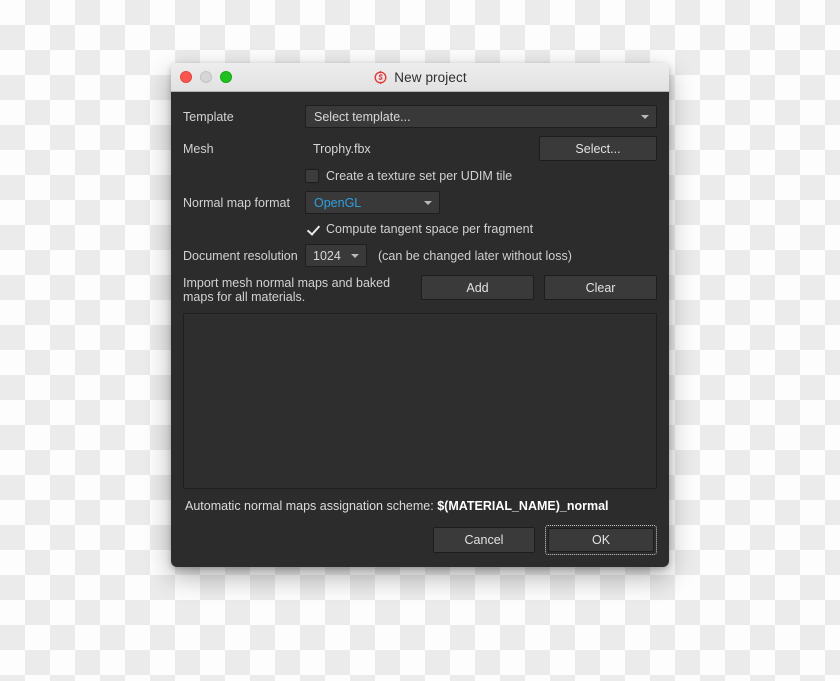  I want to click on normal-map-format-value: OpenGL, so click(338, 202).